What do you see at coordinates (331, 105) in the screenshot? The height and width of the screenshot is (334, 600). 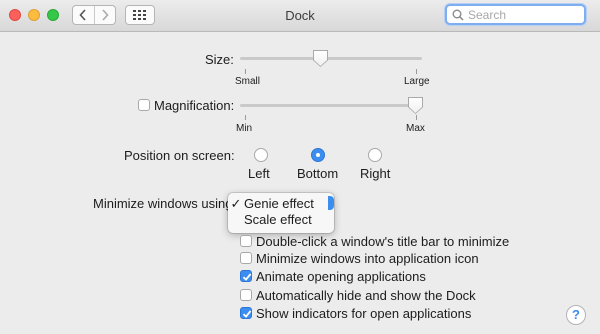 I see `magnification-slider-track` at bounding box center [331, 105].